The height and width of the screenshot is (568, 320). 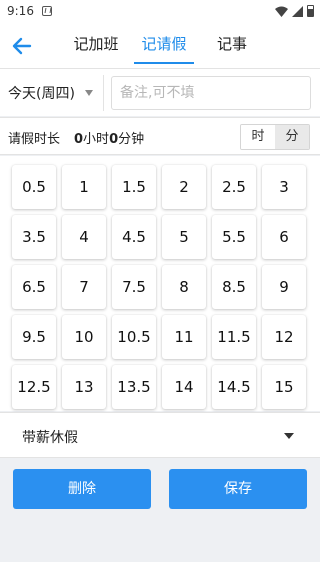 I want to click on tab-overtime: 记加班, so click(x=96, y=46).